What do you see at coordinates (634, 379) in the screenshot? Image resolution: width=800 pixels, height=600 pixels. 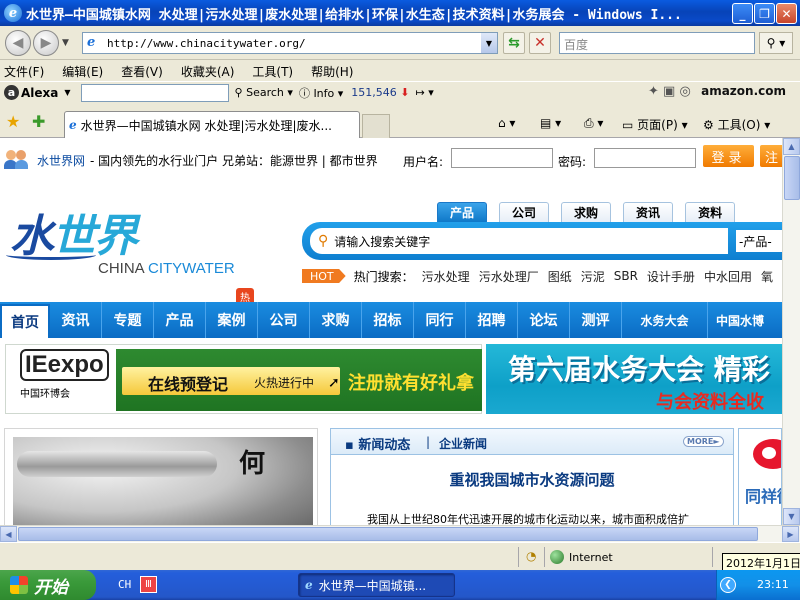 I see `conference-banner: 第六届水务大会 精彩 与会资料全收` at bounding box center [634, 379].